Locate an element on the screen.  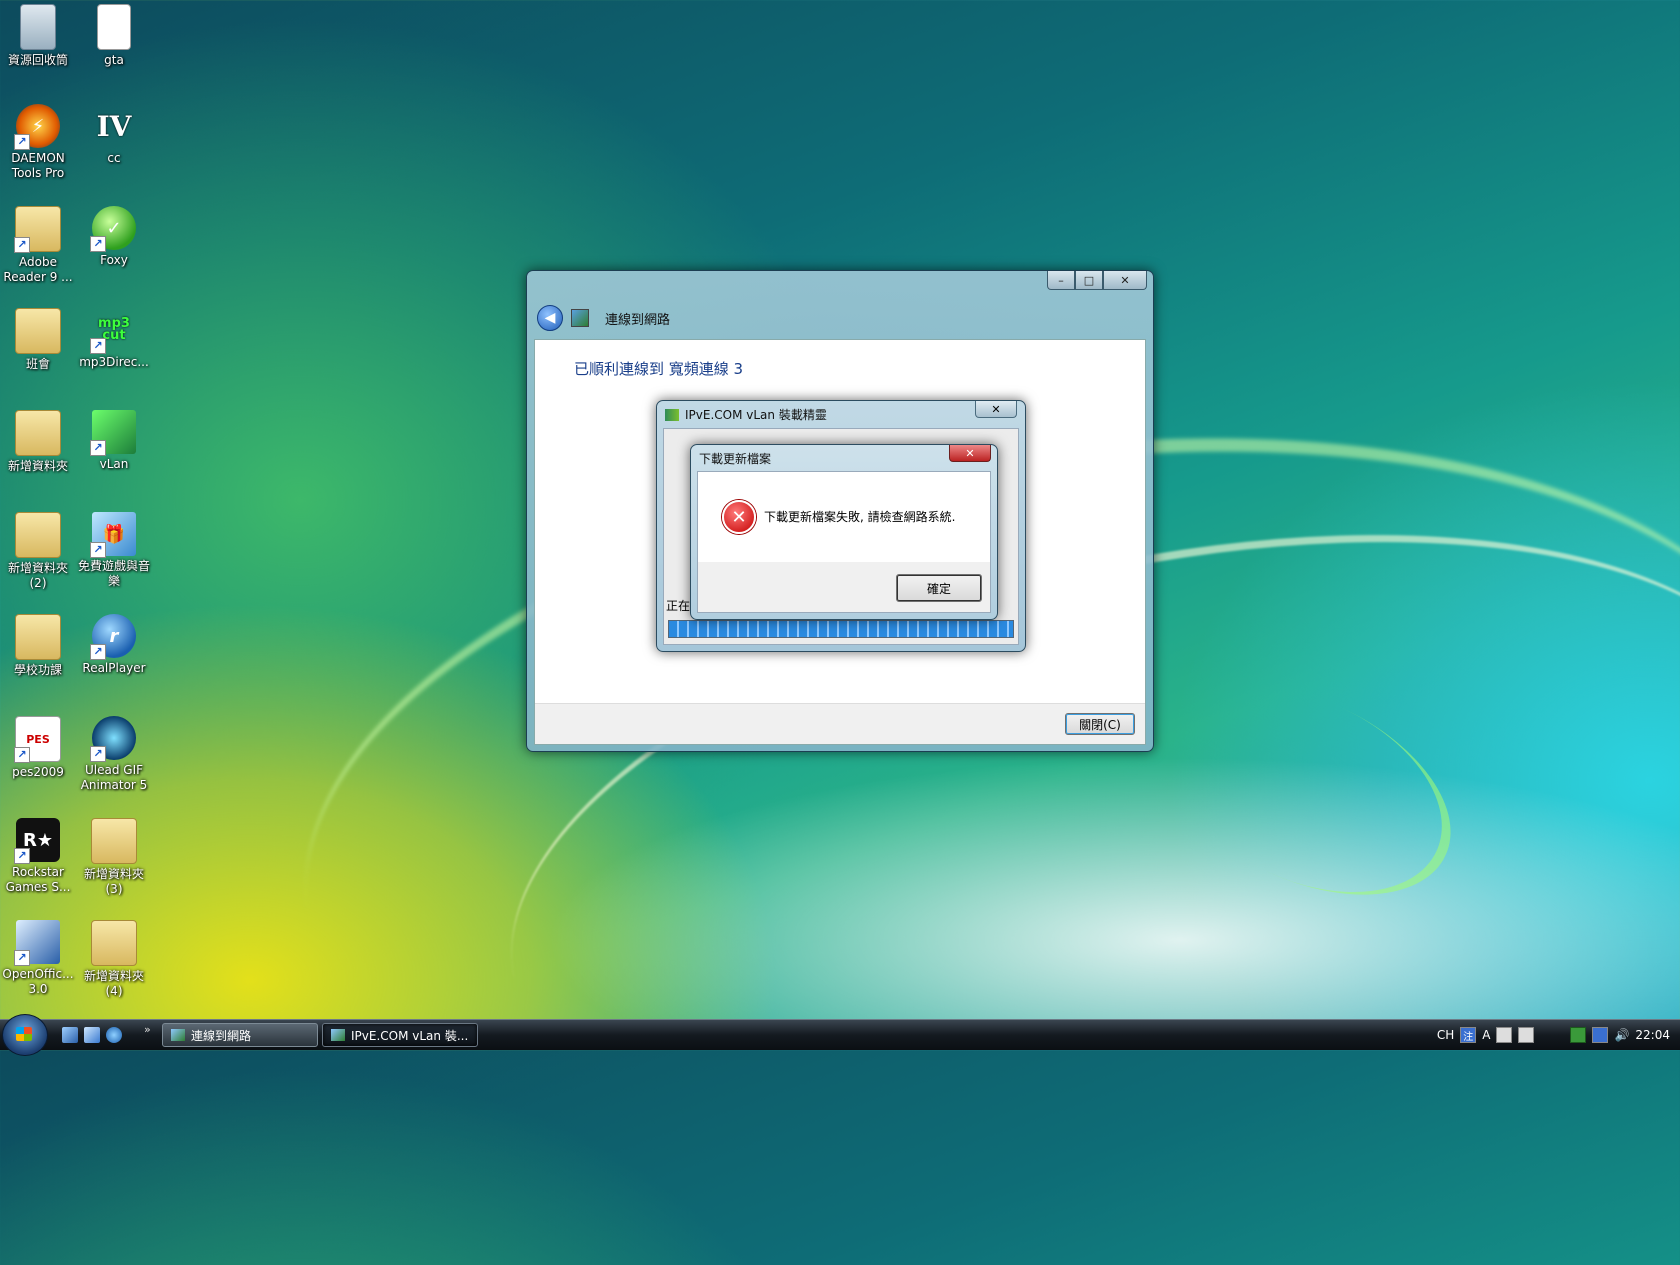
window-title: 連線到網路 is located at coordinates (638, 320).